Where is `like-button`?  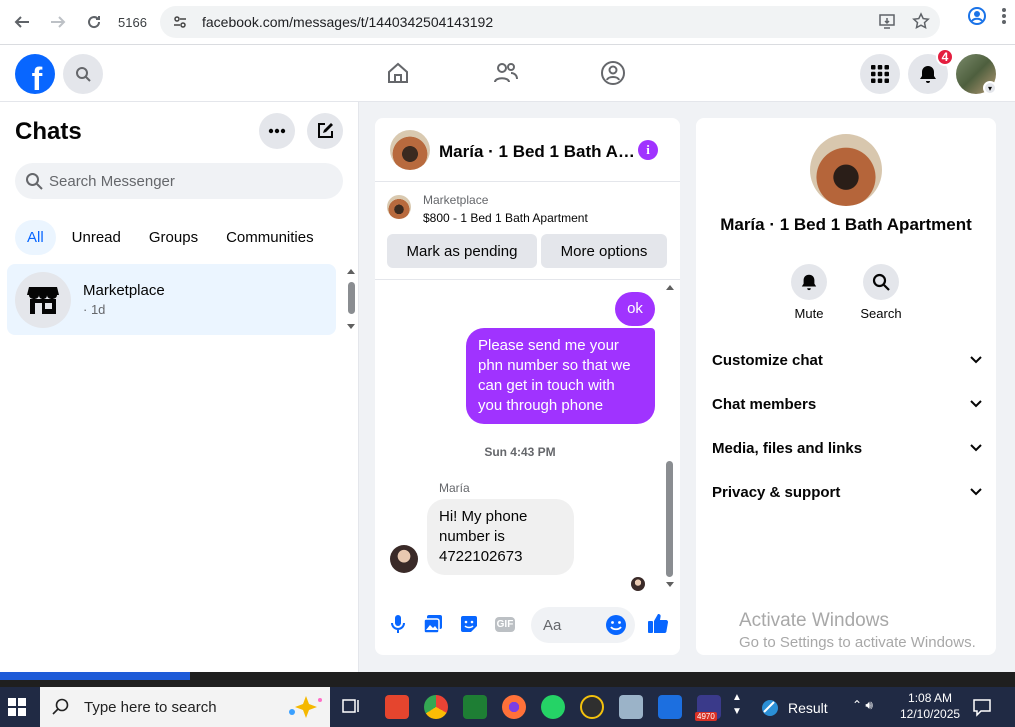
like-button is located at coordinates (658, 623).